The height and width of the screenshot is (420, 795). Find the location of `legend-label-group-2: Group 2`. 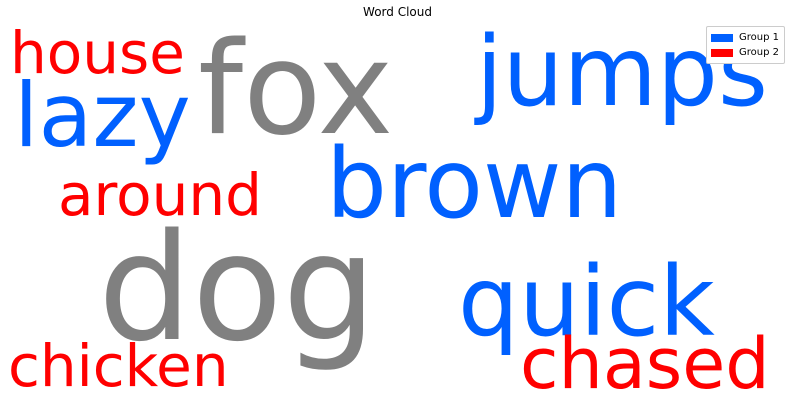

legend-label-group-2: Group 2 is located at coordinates (759, 52).